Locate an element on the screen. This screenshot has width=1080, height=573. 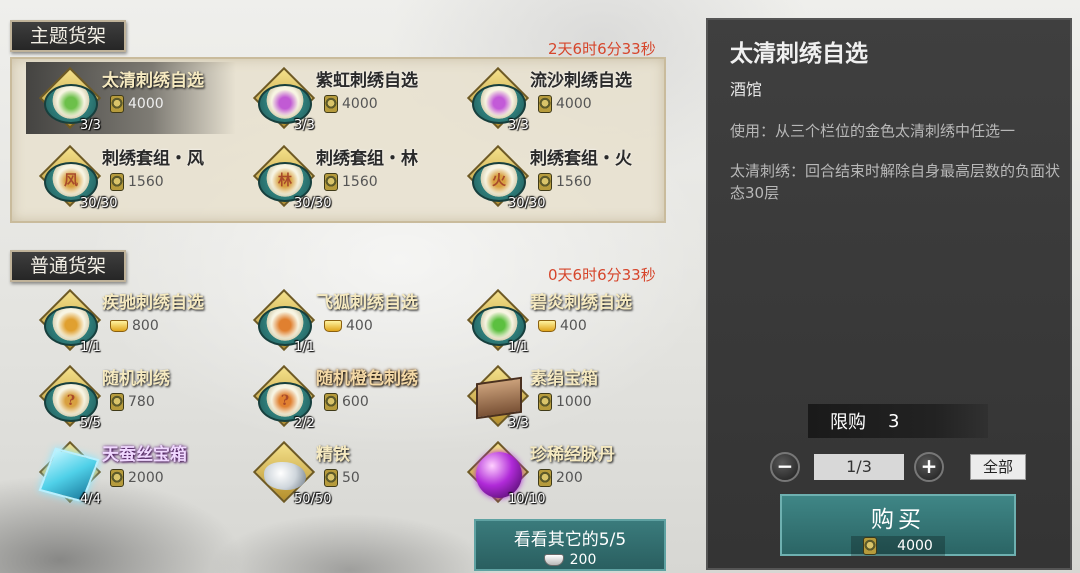
shop-item: 火 30/30 刺绣套组・火 1560 is located at coordinates (559, 176).